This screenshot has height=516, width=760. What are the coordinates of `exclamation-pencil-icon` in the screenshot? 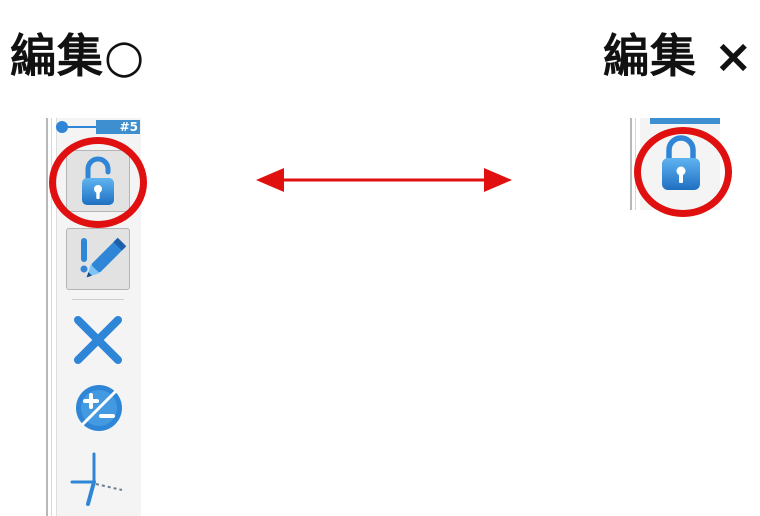 It's located at (103, 257).